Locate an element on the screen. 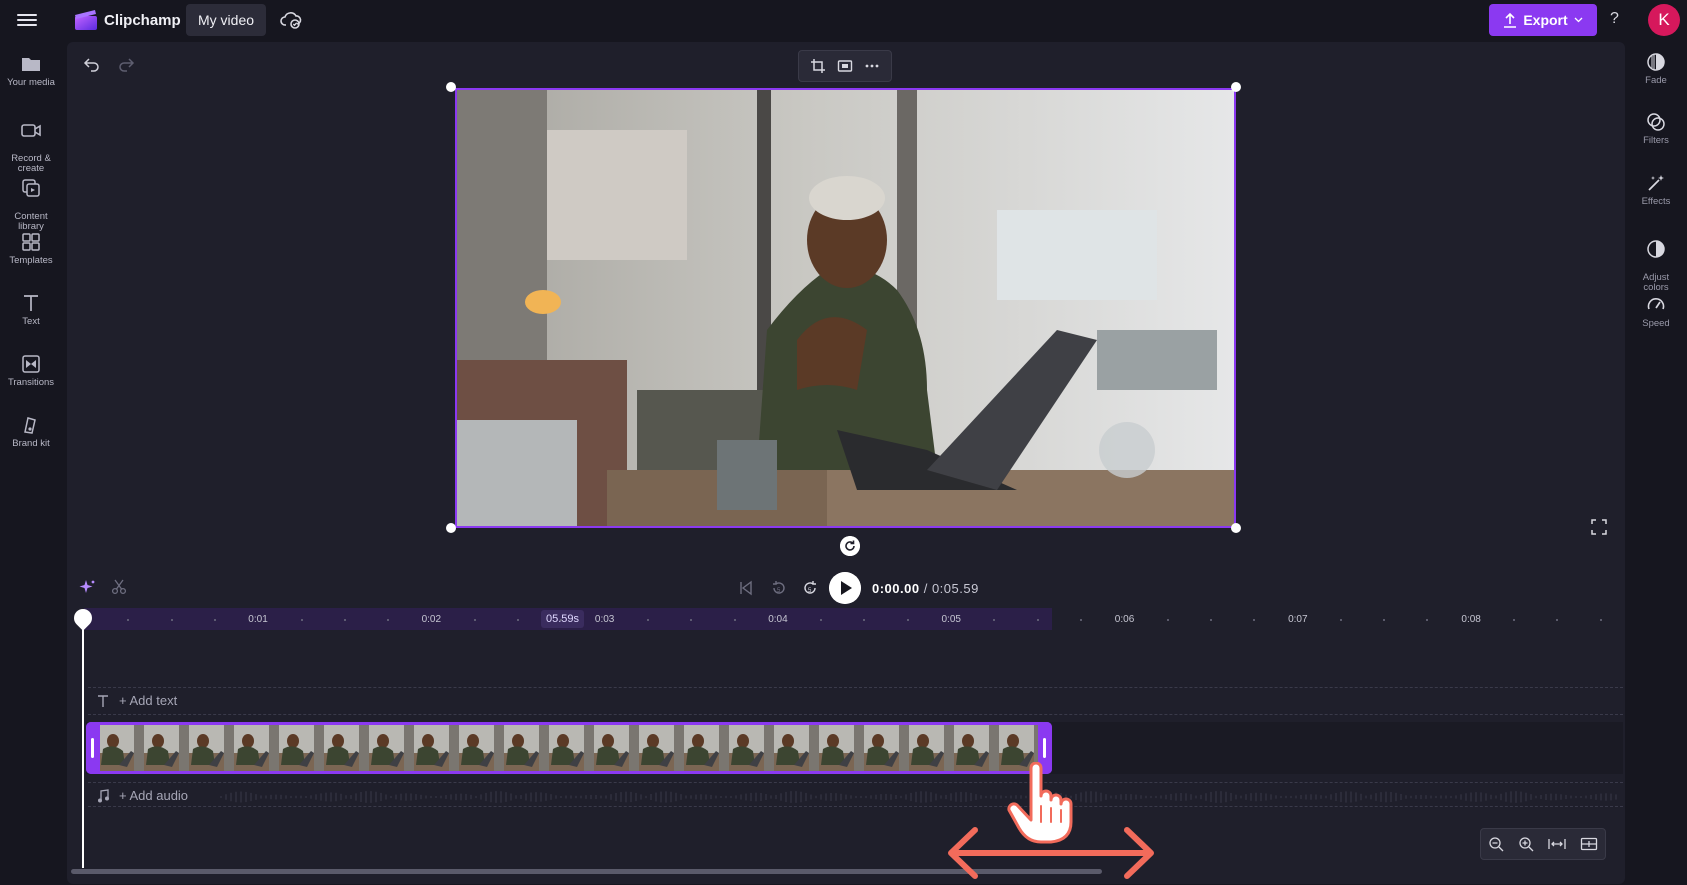 Image resolution: width=1687 pixels, height=885 pixels. sidebar-item-record-create: Record & create is located at coordinates (31, 142).